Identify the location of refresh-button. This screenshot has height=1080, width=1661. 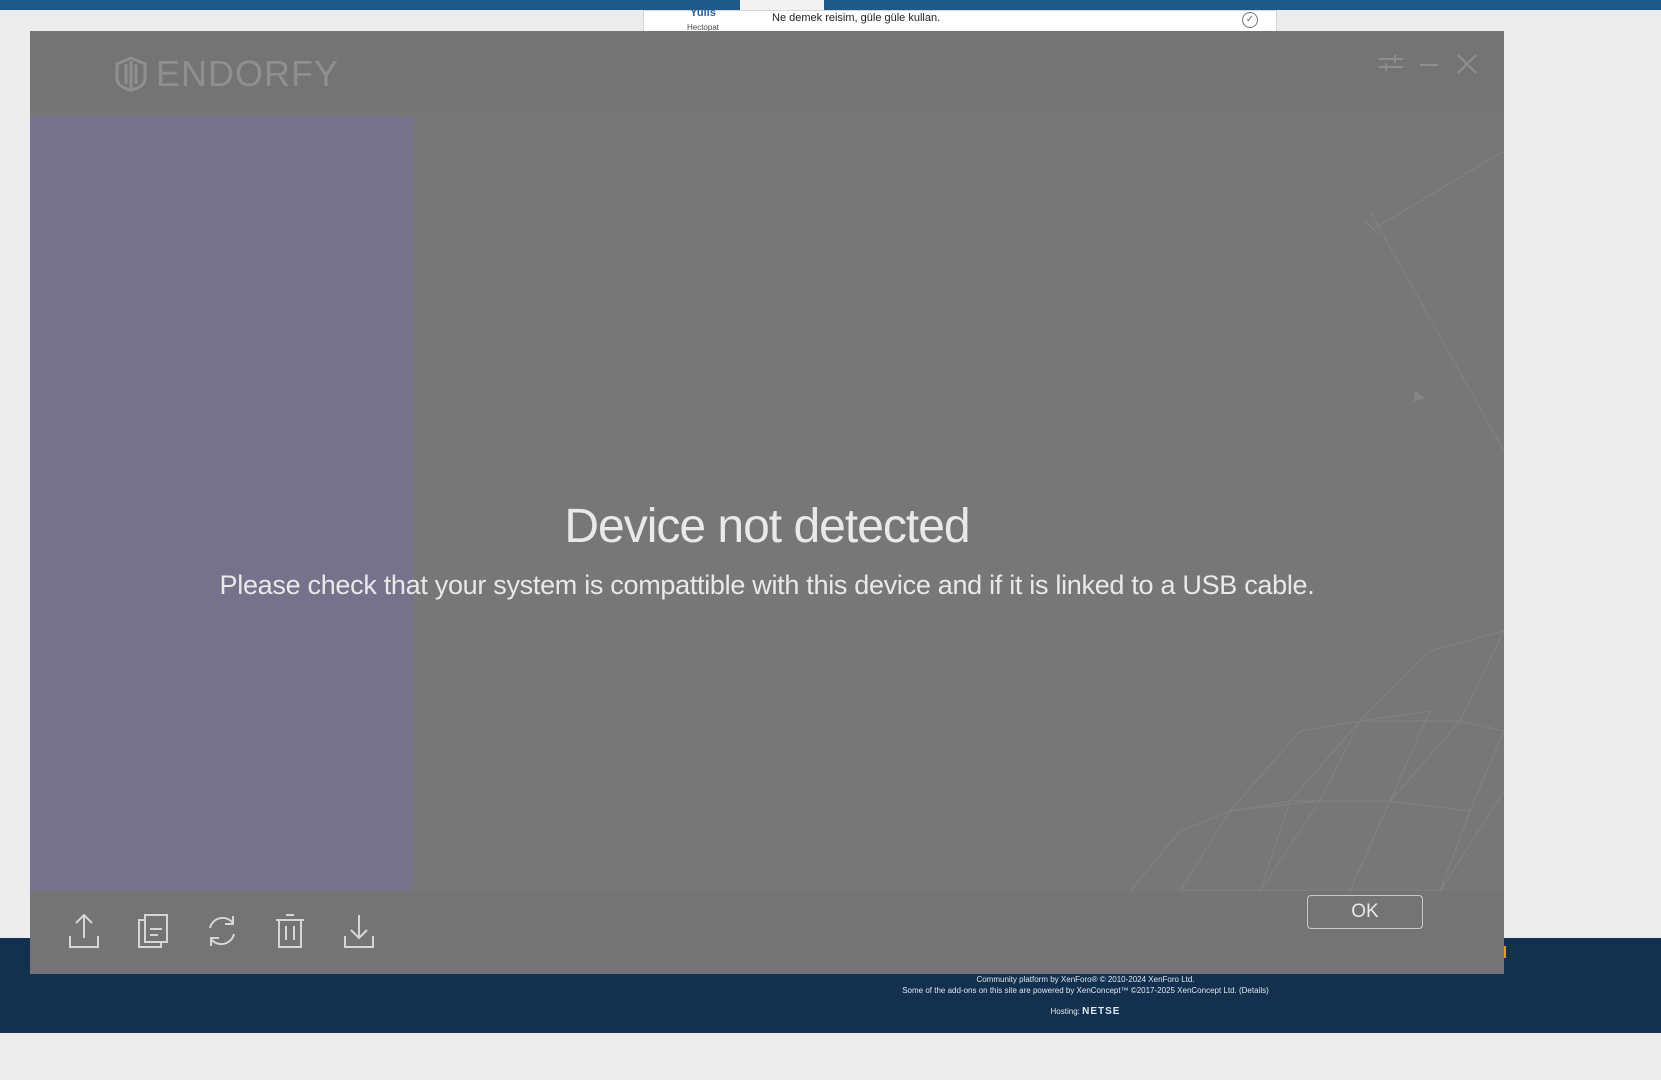
(222, 931).